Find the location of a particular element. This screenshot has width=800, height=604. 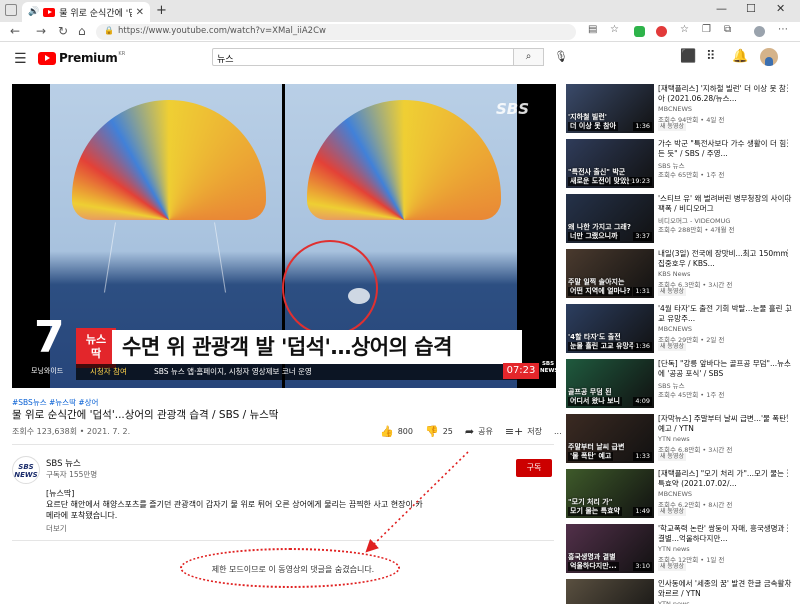

browser-tab: 🔊 물 위로 순식간에 '덥석'...상 ✕ is located at coordinates (86, 12).